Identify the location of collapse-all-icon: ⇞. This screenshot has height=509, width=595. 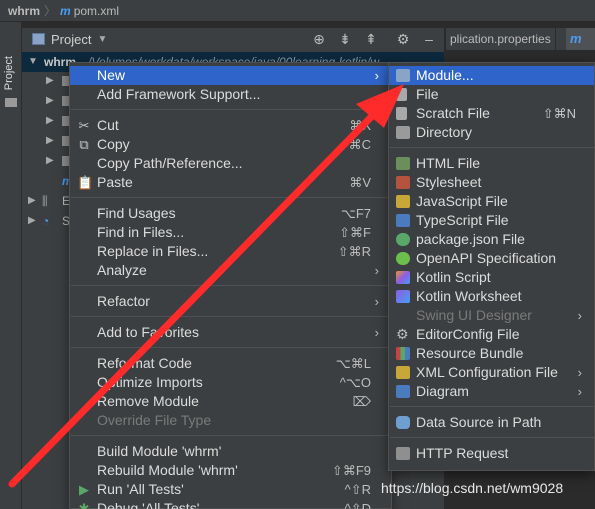
(371, 39).